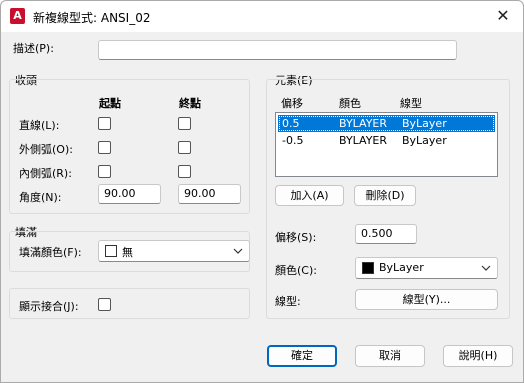 The image size is (524, 383). What do you see at coordinates (390, 356) in the screenshot?
I see `cancel-button: 取消` at bounding box center [390, 356].